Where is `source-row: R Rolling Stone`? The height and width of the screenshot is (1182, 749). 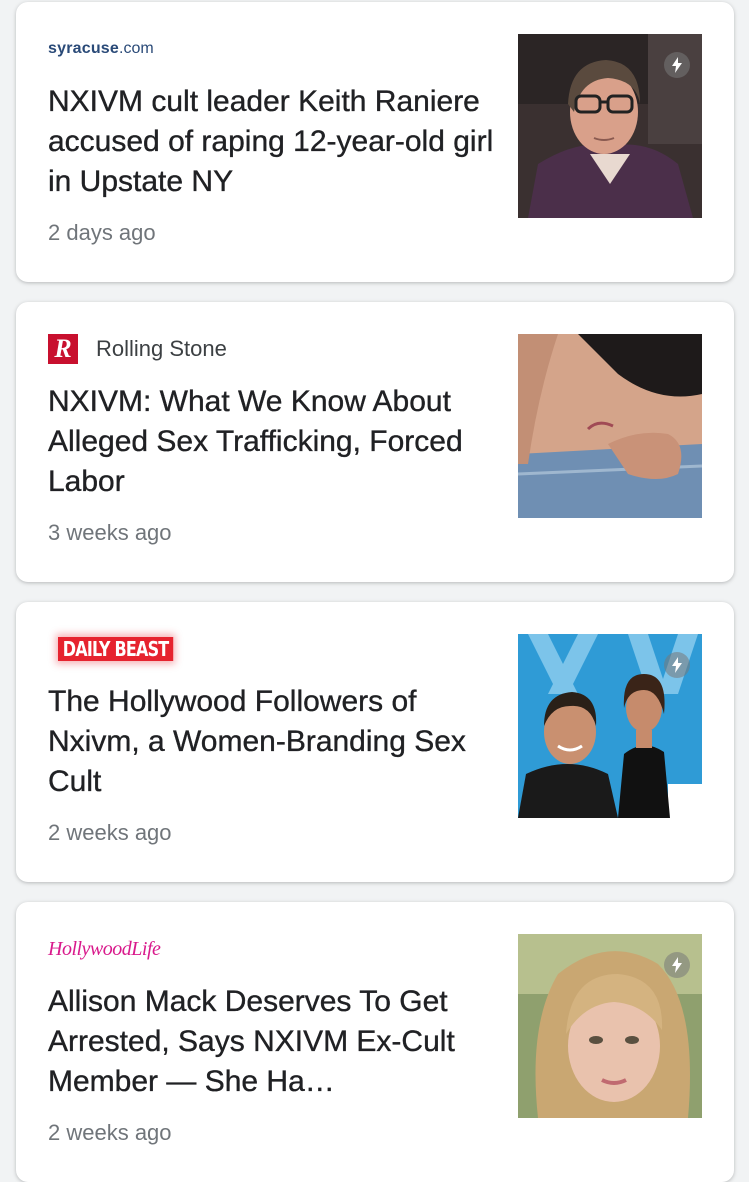
source-row: R Rolling Stone is located at coordinates (137, 349).